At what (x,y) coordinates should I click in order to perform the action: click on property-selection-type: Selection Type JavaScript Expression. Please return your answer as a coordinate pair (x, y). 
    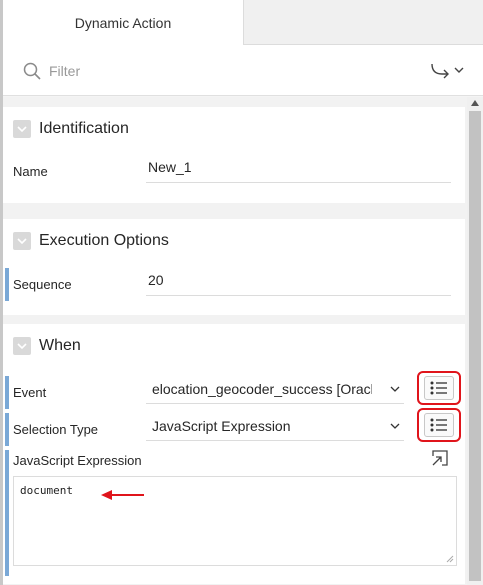
    Looking at the image, I should click on (234, 428).